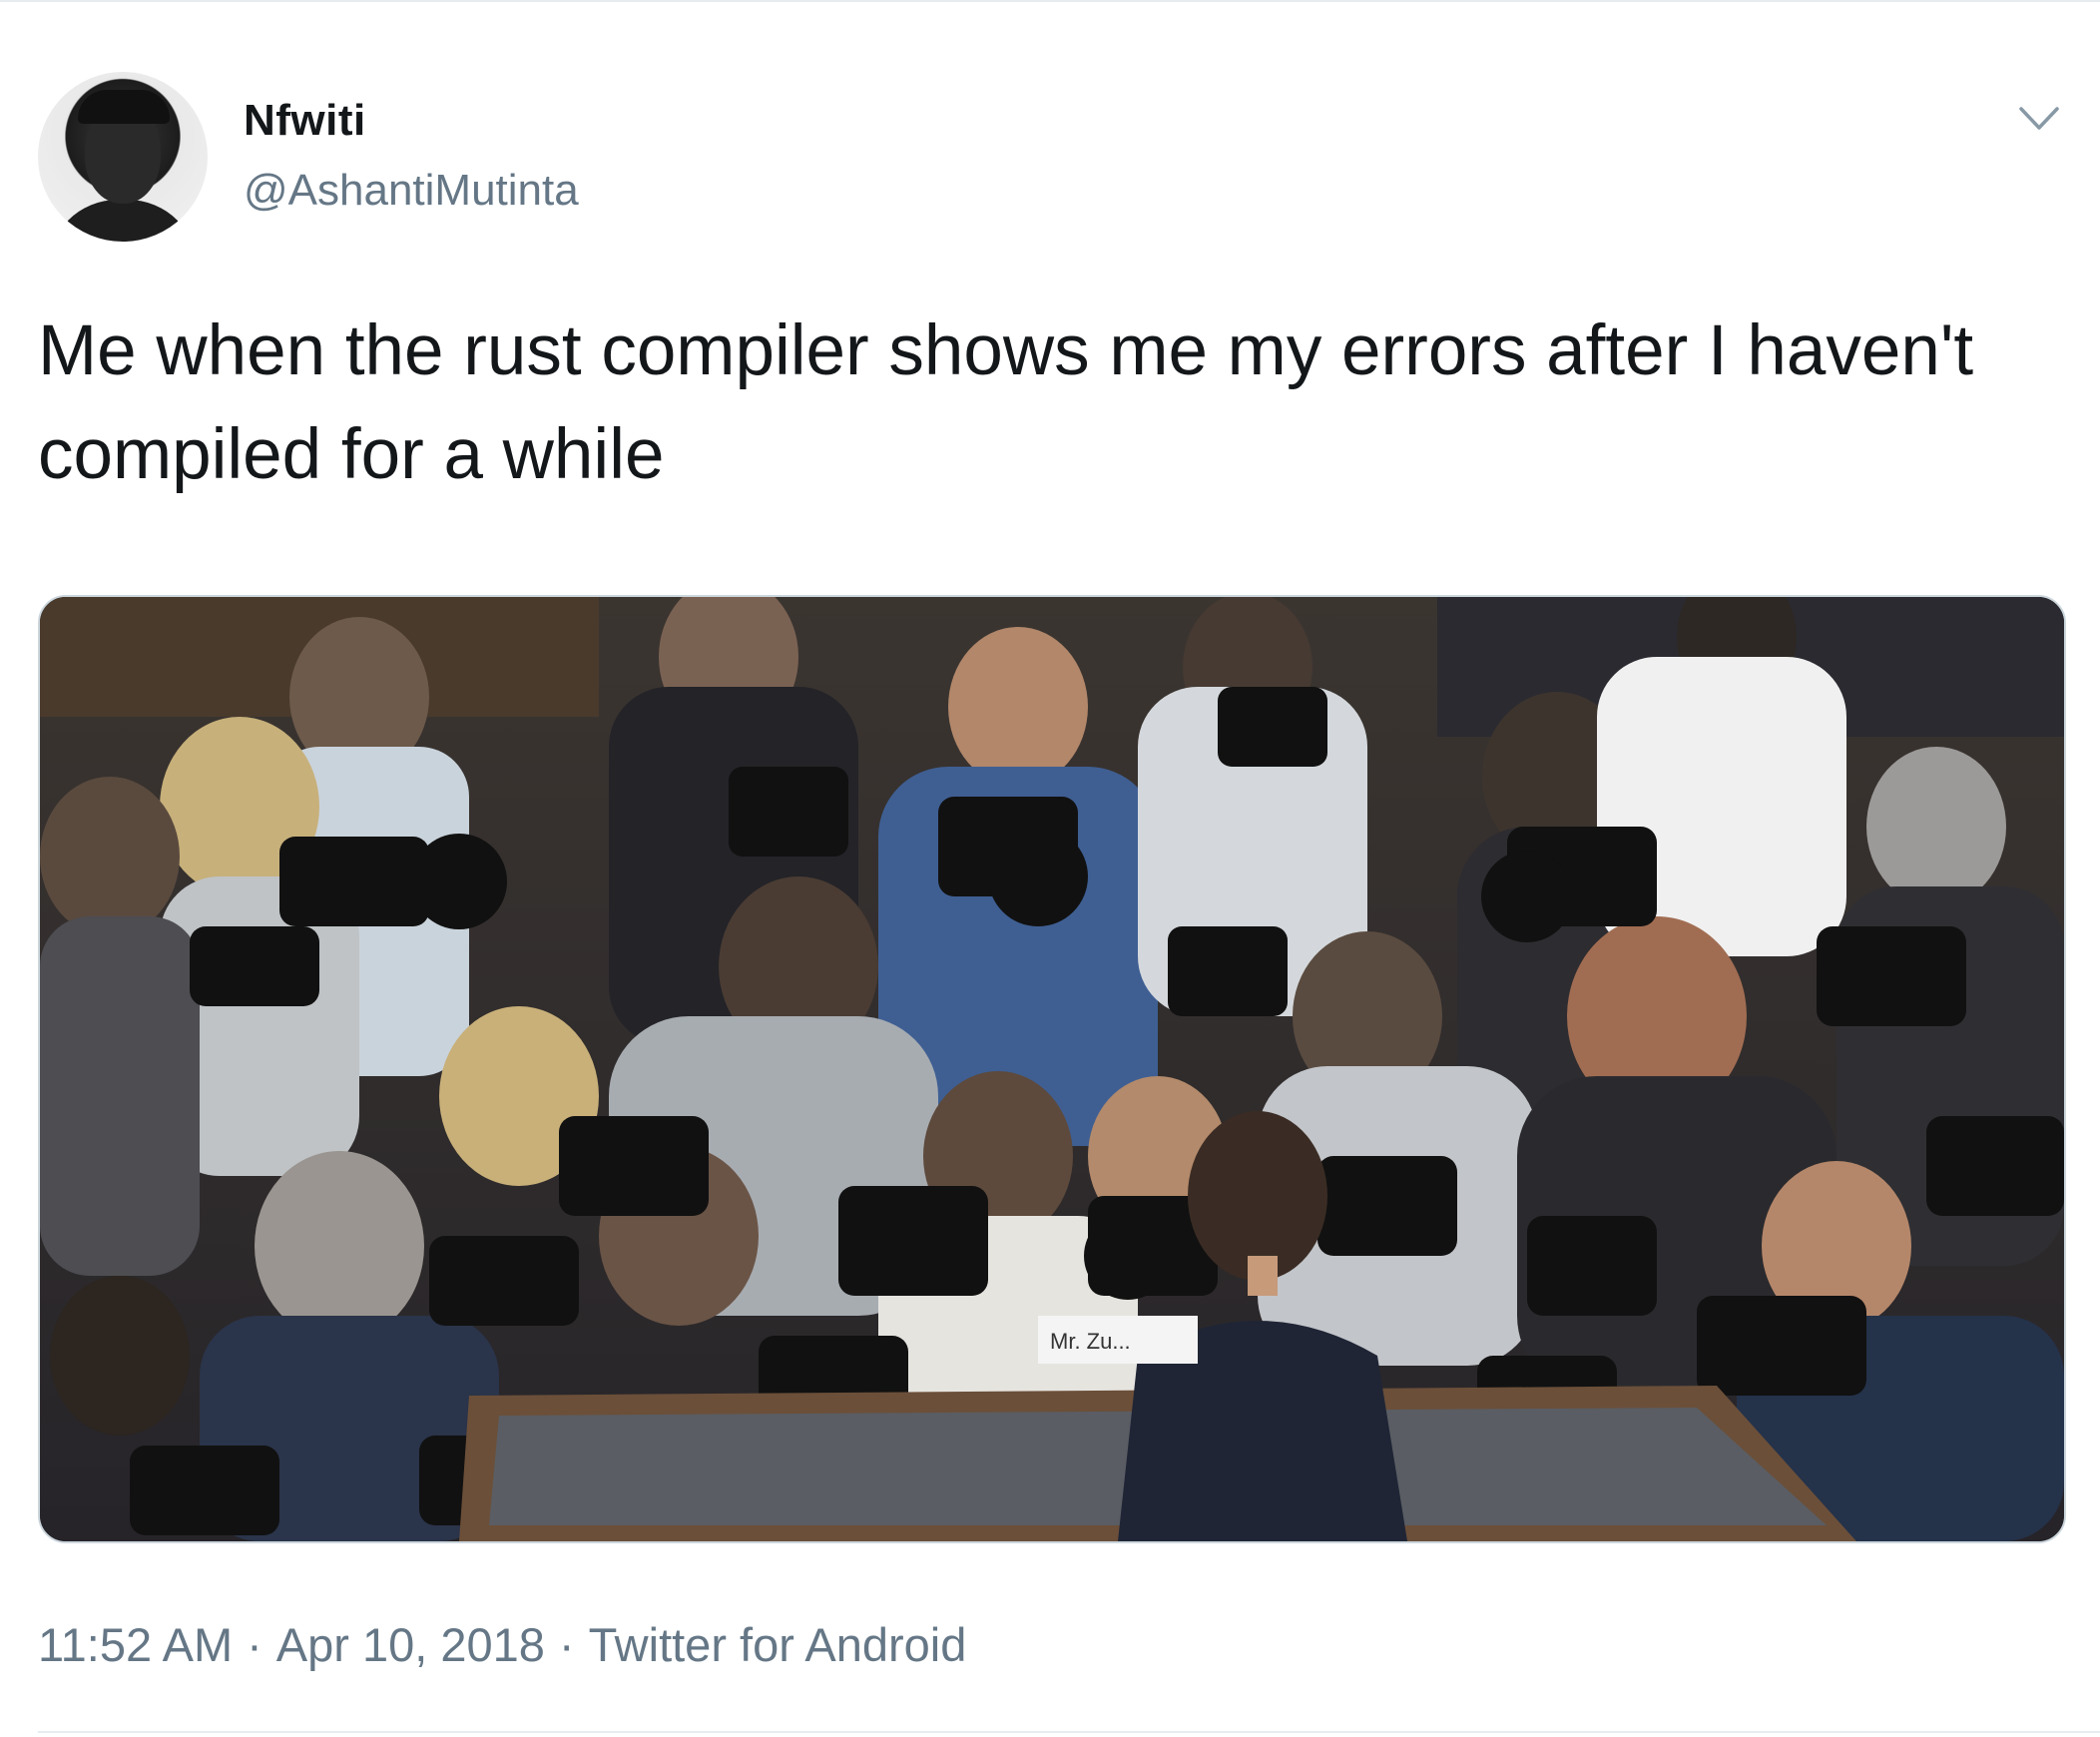  I want to click on avatar-headwrap, so click(124, 107).